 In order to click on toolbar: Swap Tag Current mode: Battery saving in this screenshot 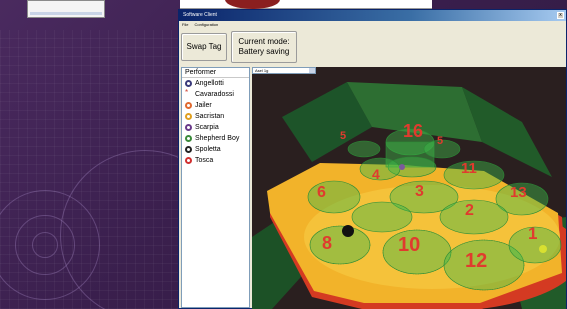, I will do `click(239, 47)`.